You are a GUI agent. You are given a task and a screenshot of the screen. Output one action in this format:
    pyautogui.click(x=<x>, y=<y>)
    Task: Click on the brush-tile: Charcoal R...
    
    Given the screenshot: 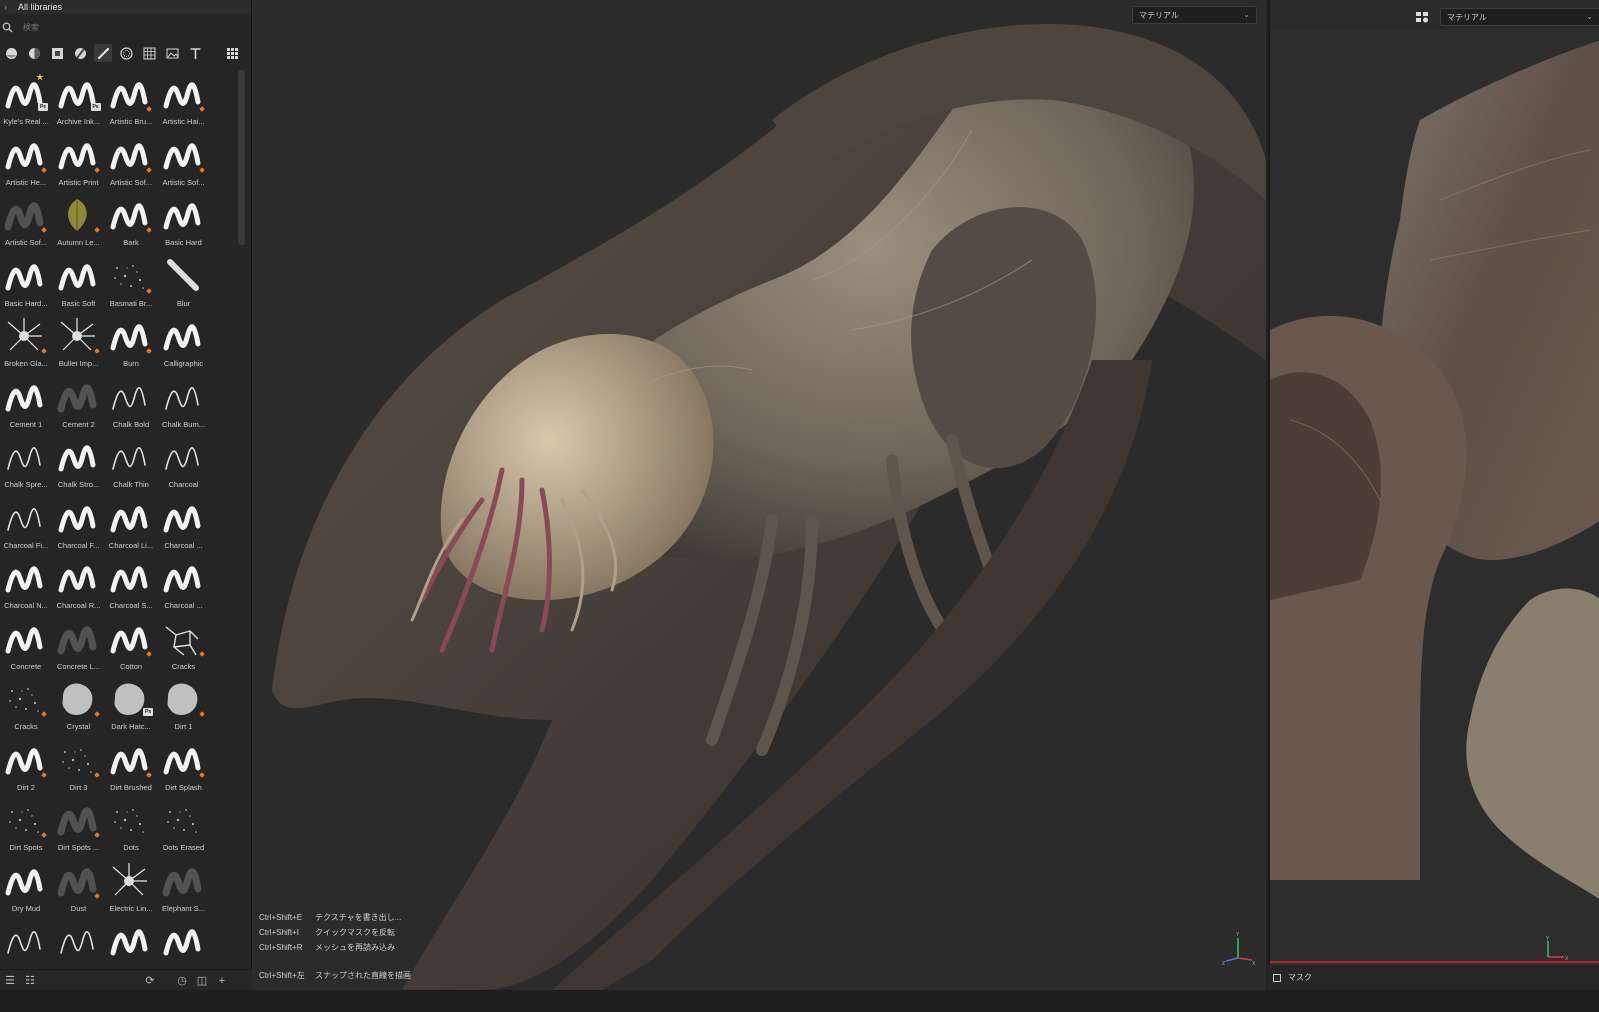 What is the action you would take?
    pyautogui.click(x=79, y=584)
    